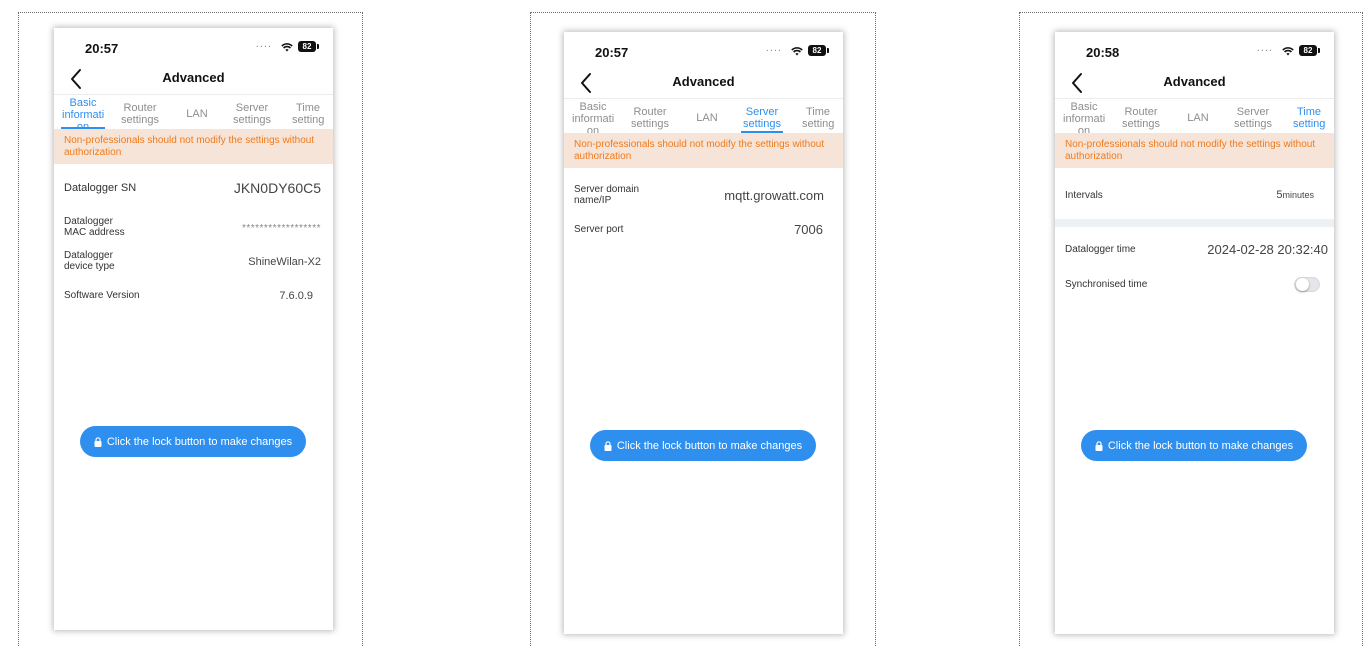 The width and height of the screenshot is (1368, 647). What do you see at coordinates (1084, 195) in the screenshot?
I see `row-label: Intervals` at bounding box center [1084, 195].